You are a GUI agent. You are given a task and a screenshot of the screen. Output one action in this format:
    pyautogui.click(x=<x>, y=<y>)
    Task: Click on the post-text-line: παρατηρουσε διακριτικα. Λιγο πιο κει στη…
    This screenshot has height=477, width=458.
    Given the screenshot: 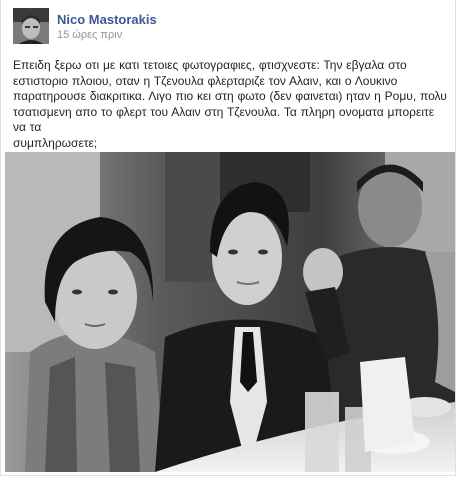 What is the action you would take?
    pyautogui.click(x=230, y=96)
    